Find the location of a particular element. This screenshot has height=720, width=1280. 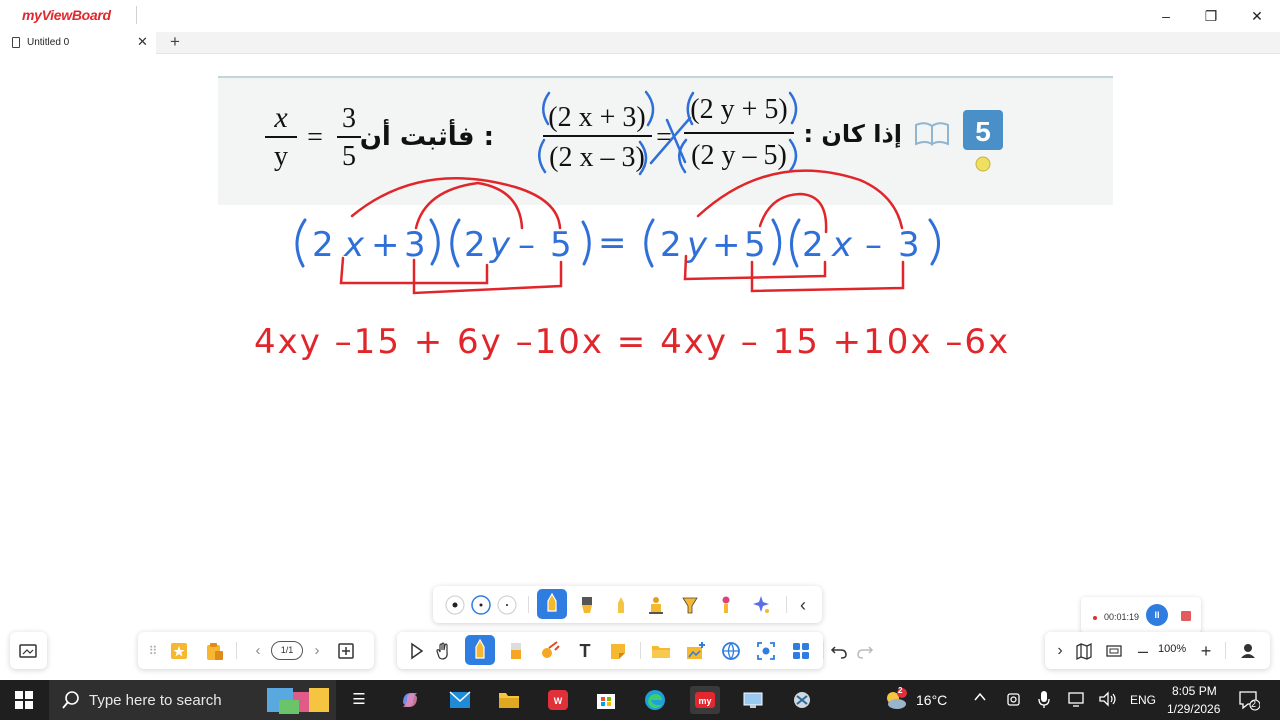

edge-browser-icon is located at coordinates (655, 700).